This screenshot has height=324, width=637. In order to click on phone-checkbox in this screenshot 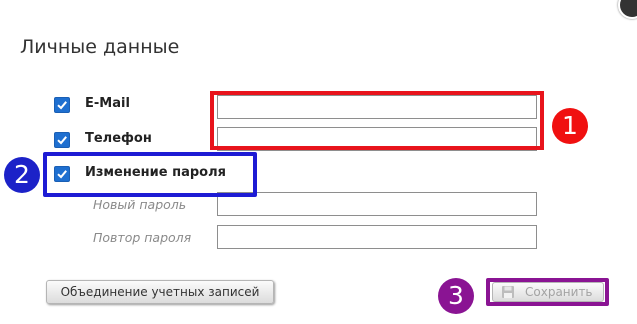, I will do `click(62, 140)`.